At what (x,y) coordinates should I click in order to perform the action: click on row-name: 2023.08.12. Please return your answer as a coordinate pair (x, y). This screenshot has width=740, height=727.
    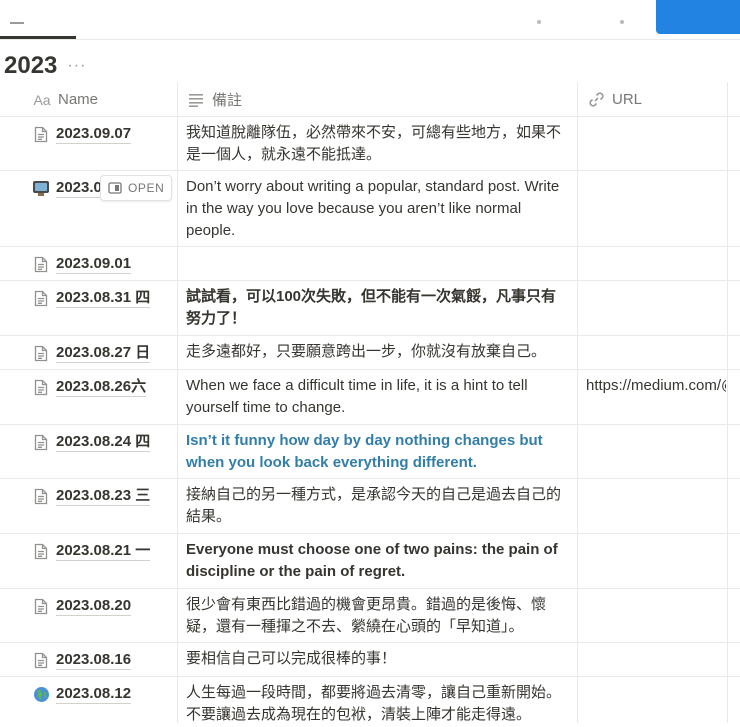
    Looking at the image, I should click on (94, 694).